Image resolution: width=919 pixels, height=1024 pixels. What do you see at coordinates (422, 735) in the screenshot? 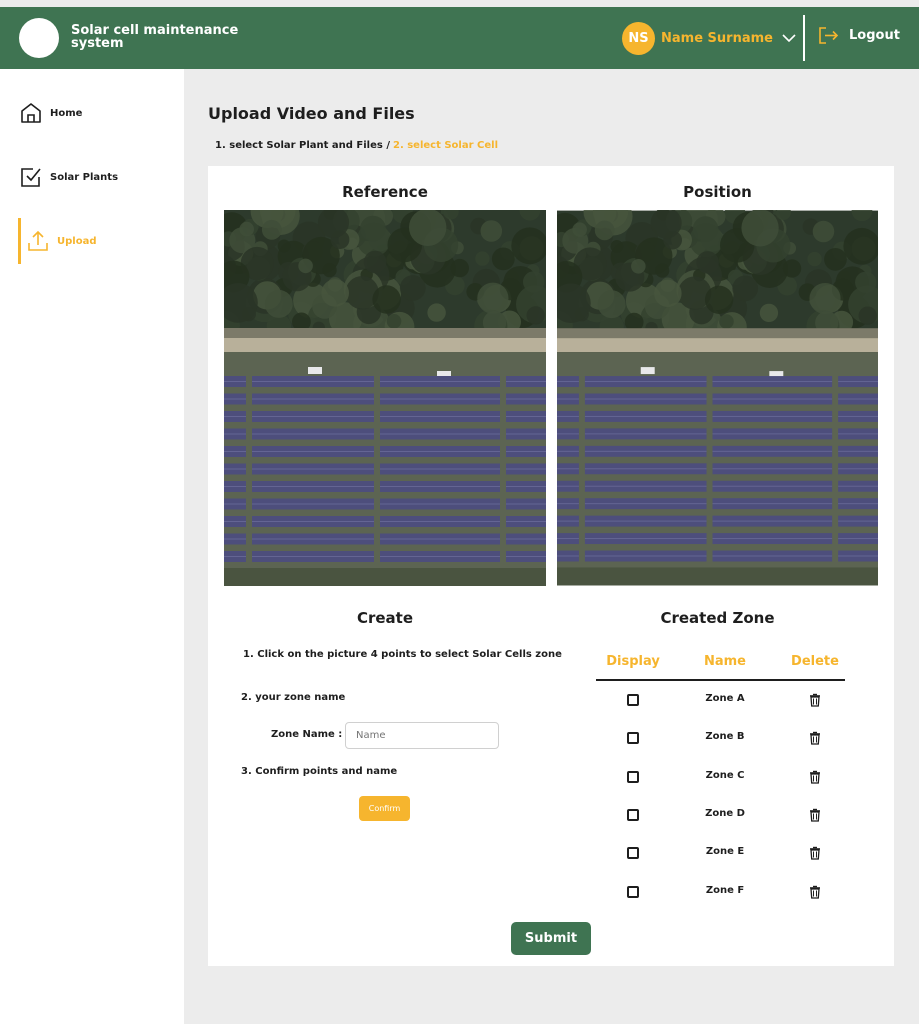
I see `zone-name-input` at bounding box center [422, 735].